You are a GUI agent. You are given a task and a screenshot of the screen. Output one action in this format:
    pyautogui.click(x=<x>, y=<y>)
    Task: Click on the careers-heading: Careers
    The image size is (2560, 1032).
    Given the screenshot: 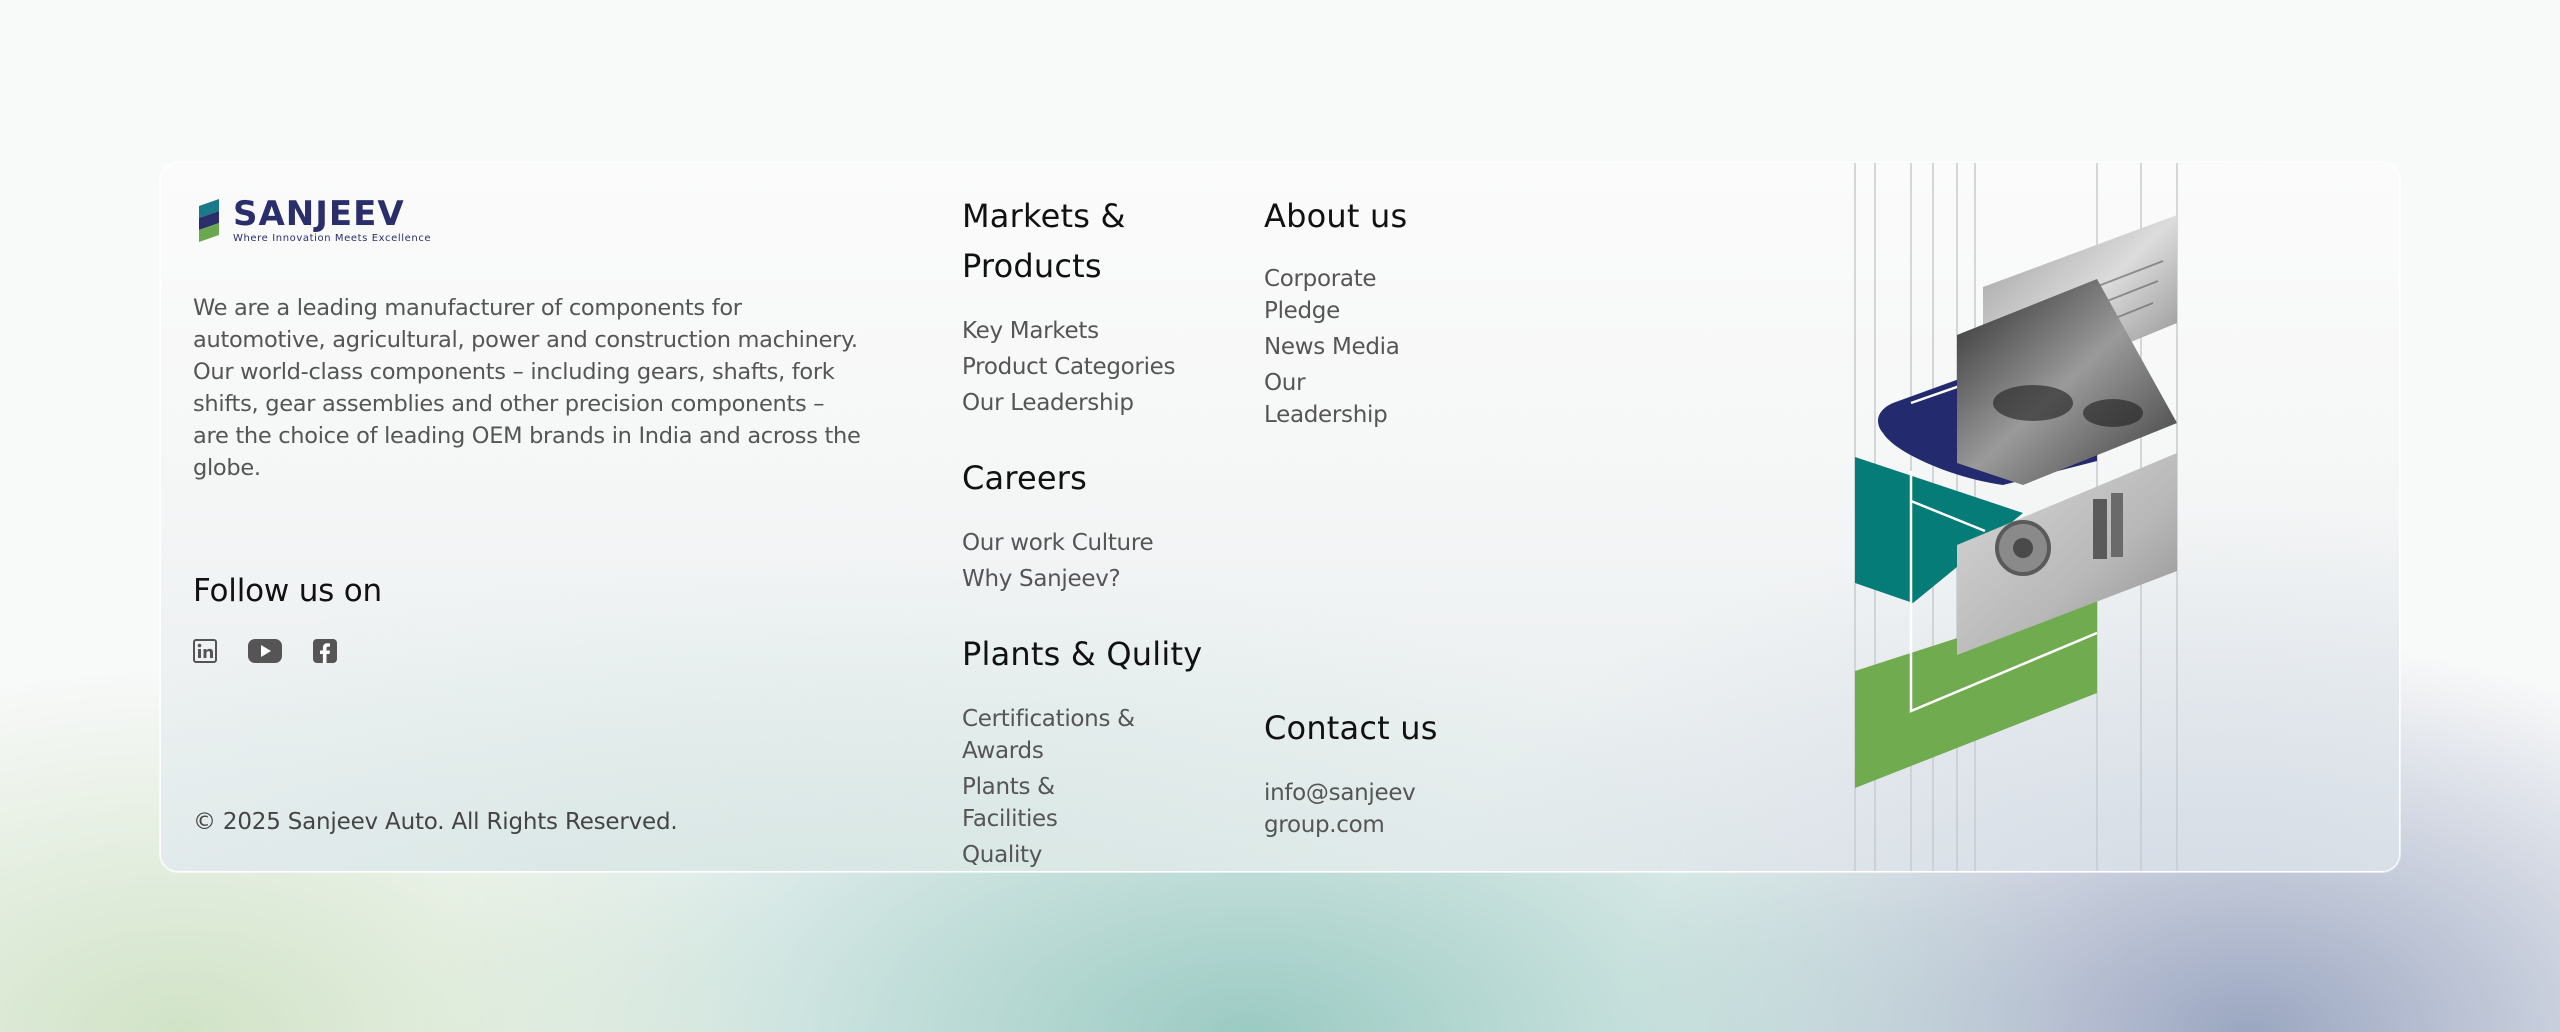 What is the action you would take?
    pyautogui.click(x=1077, y=478)
    